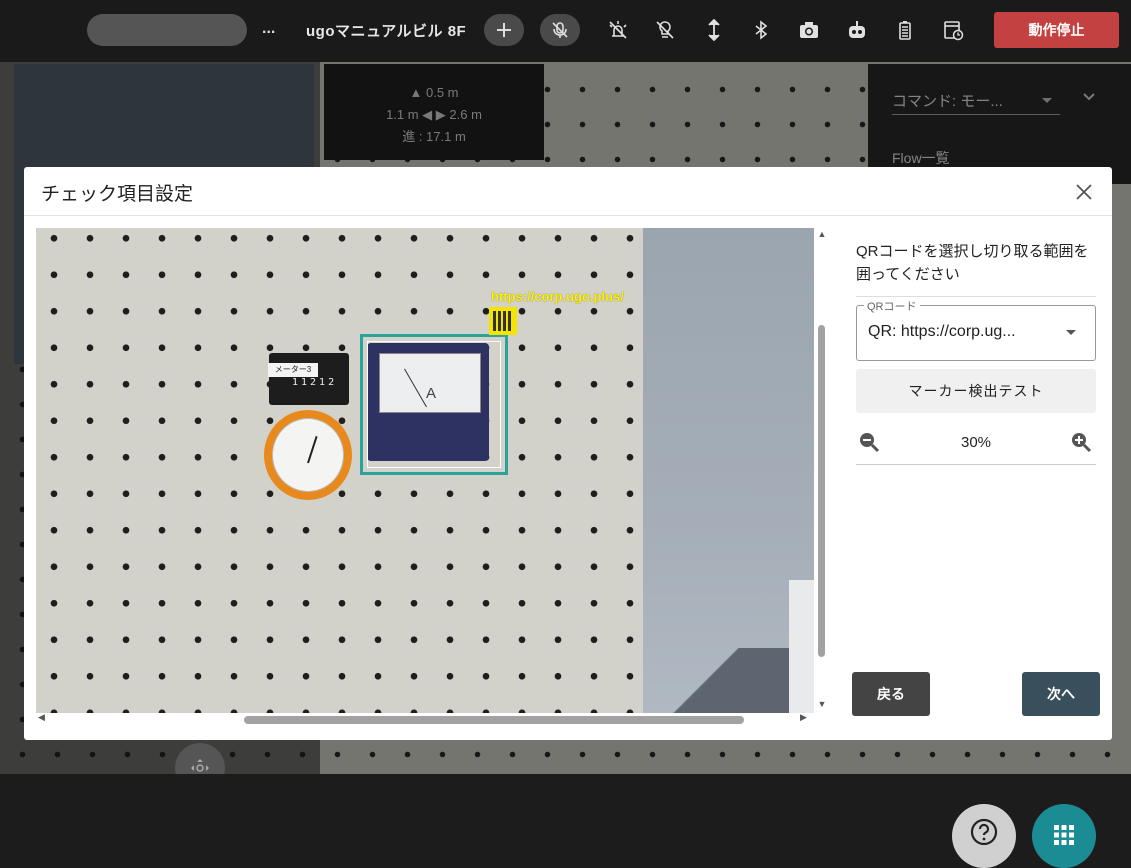 This screenshot has height=868, width=1131. I want to click on battery-icon, so click(905, 30).